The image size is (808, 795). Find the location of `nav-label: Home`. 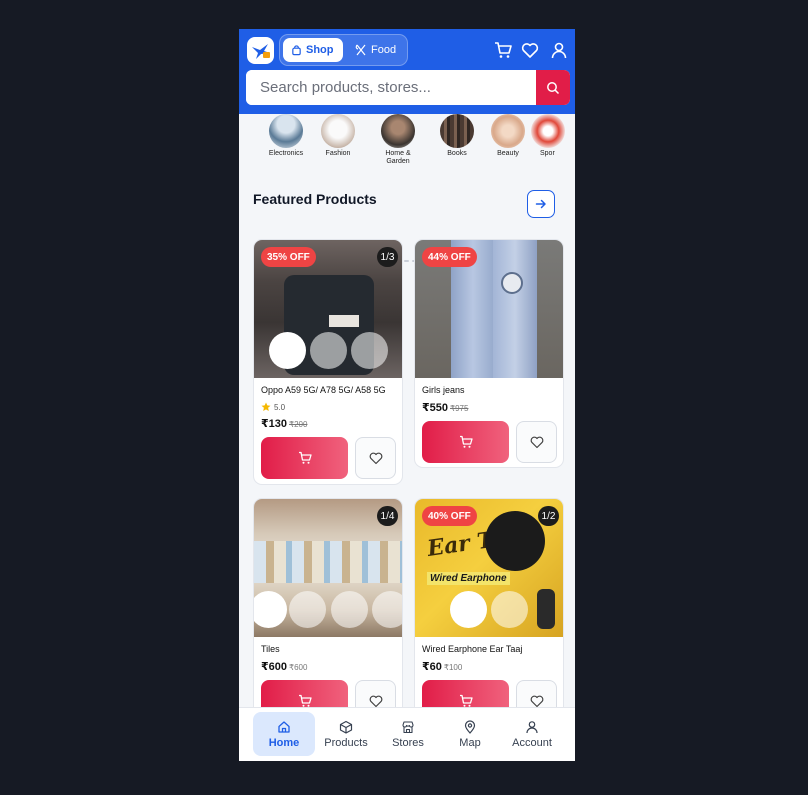

nav-label: Home is located at coordinates (284, 742).